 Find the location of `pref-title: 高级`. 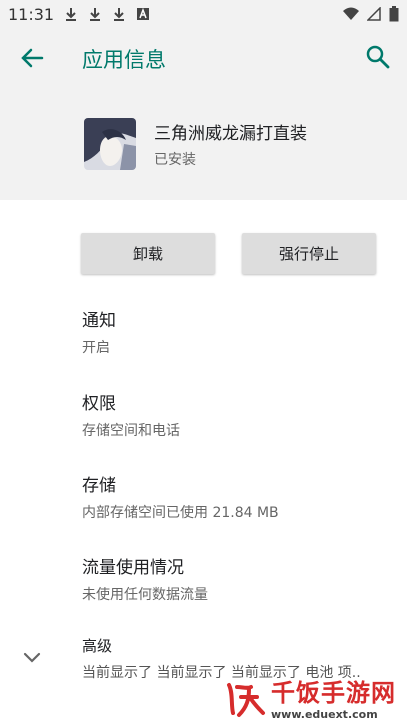

pref-title: 高级 is located at coordinates (97, 646).